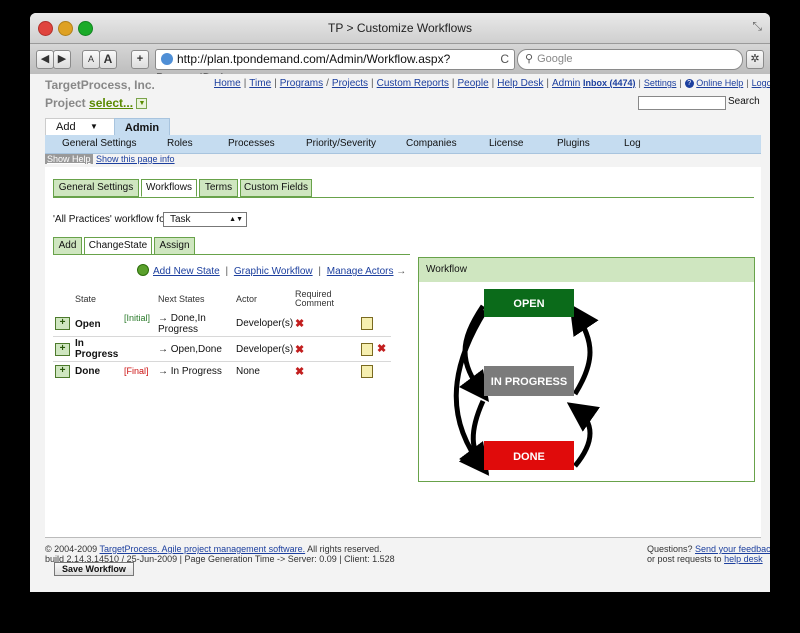  Describe the element at coordinates (167, 59) in the screenshot. I see `globe-icon` at that location.